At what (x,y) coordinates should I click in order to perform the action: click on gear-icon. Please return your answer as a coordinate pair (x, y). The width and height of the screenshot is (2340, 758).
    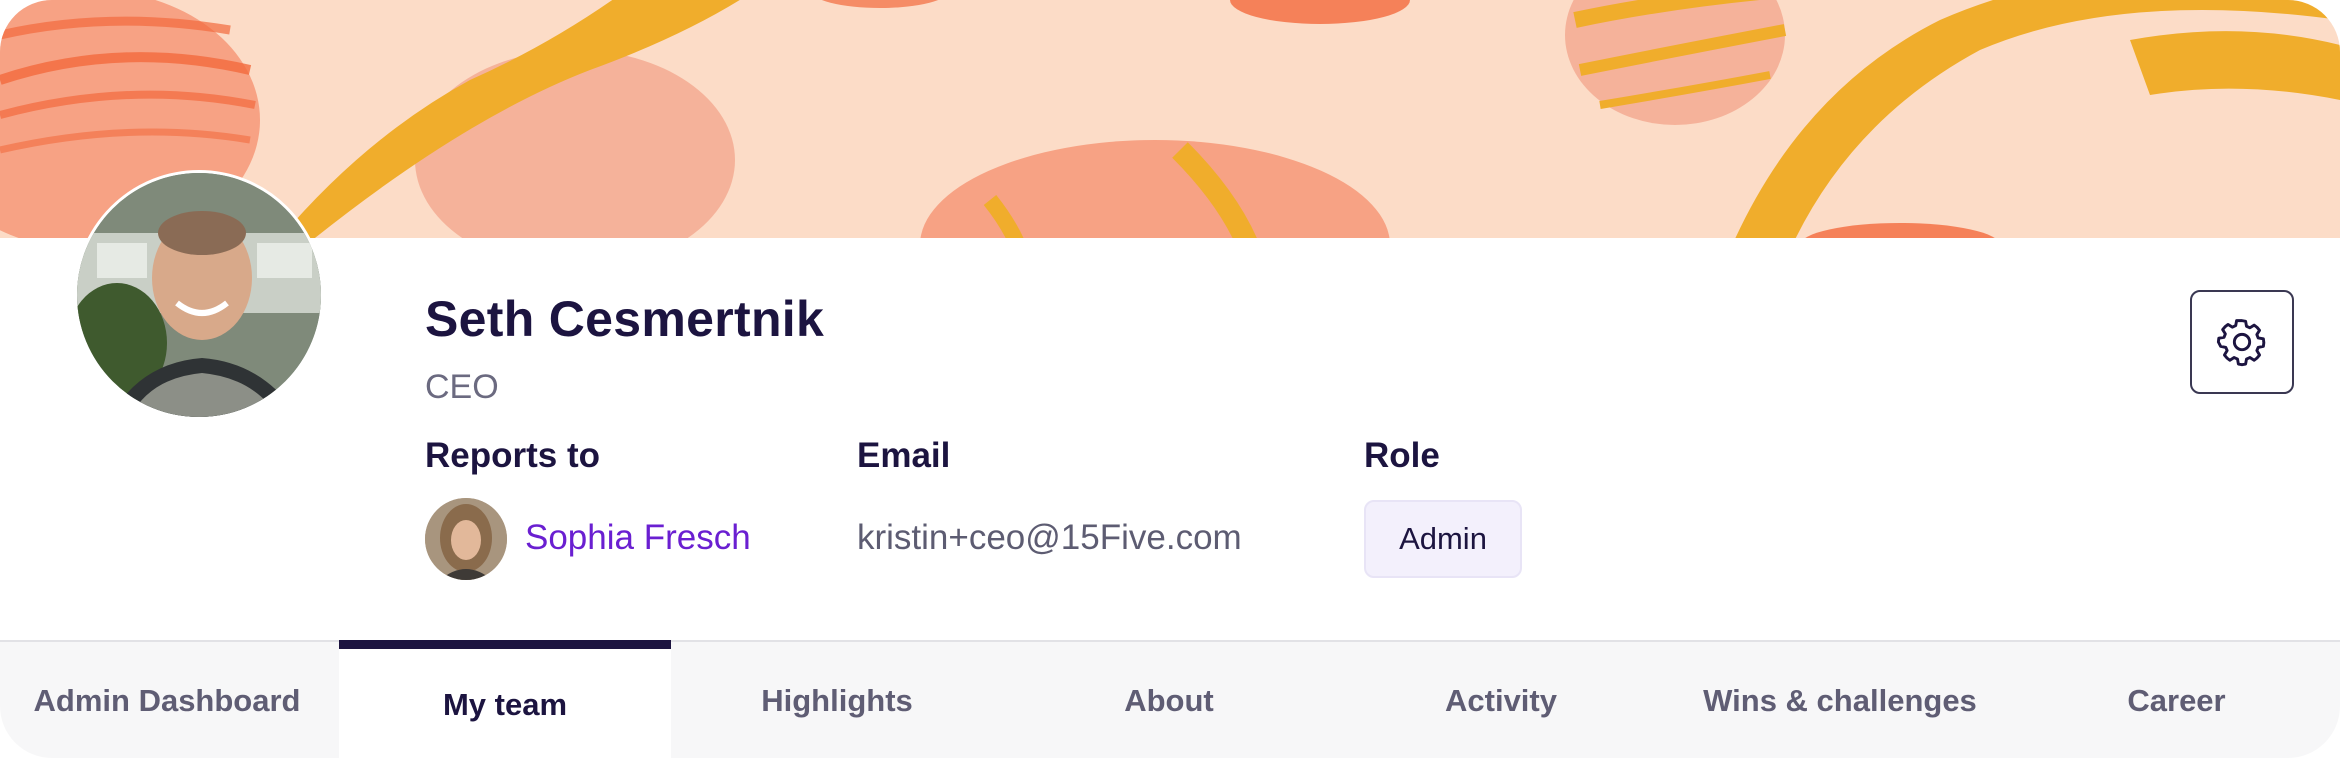
    Looking at the image, I should click on (2241, 343).